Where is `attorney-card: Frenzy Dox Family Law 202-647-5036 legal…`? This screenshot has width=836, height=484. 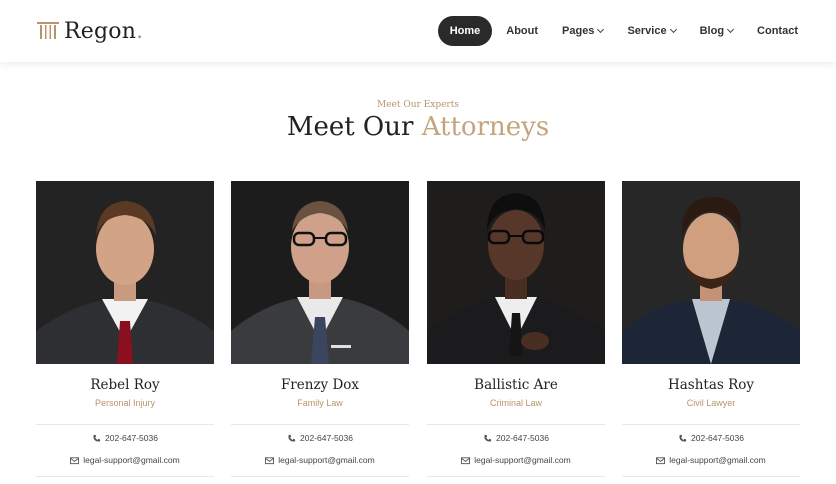 attorney-card: Frenzy Dox Family Law 202-647-5036 legal… is located at coordinates (320, 331).